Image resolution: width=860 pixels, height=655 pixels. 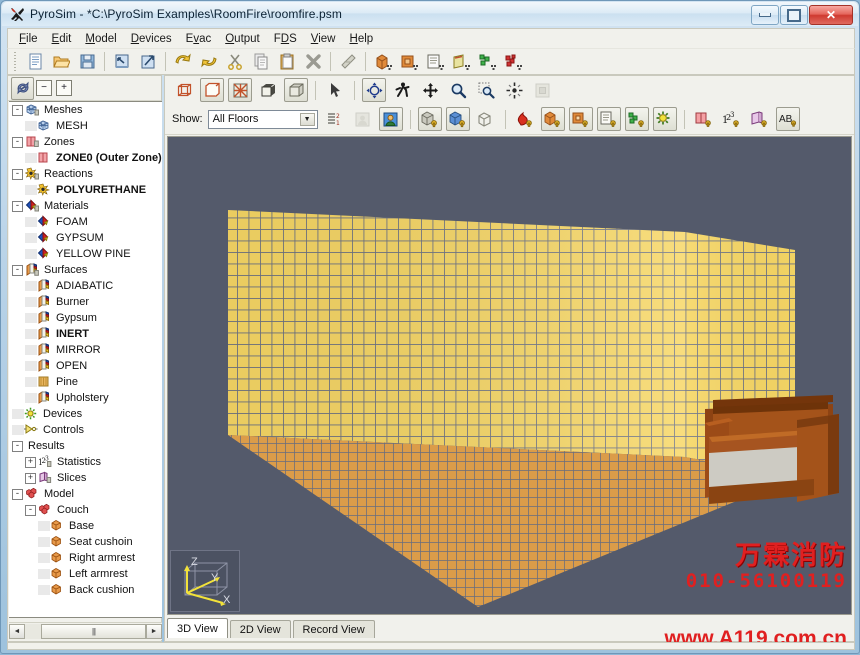 I want to click on new-device-icon, so click(x=487, y=62).